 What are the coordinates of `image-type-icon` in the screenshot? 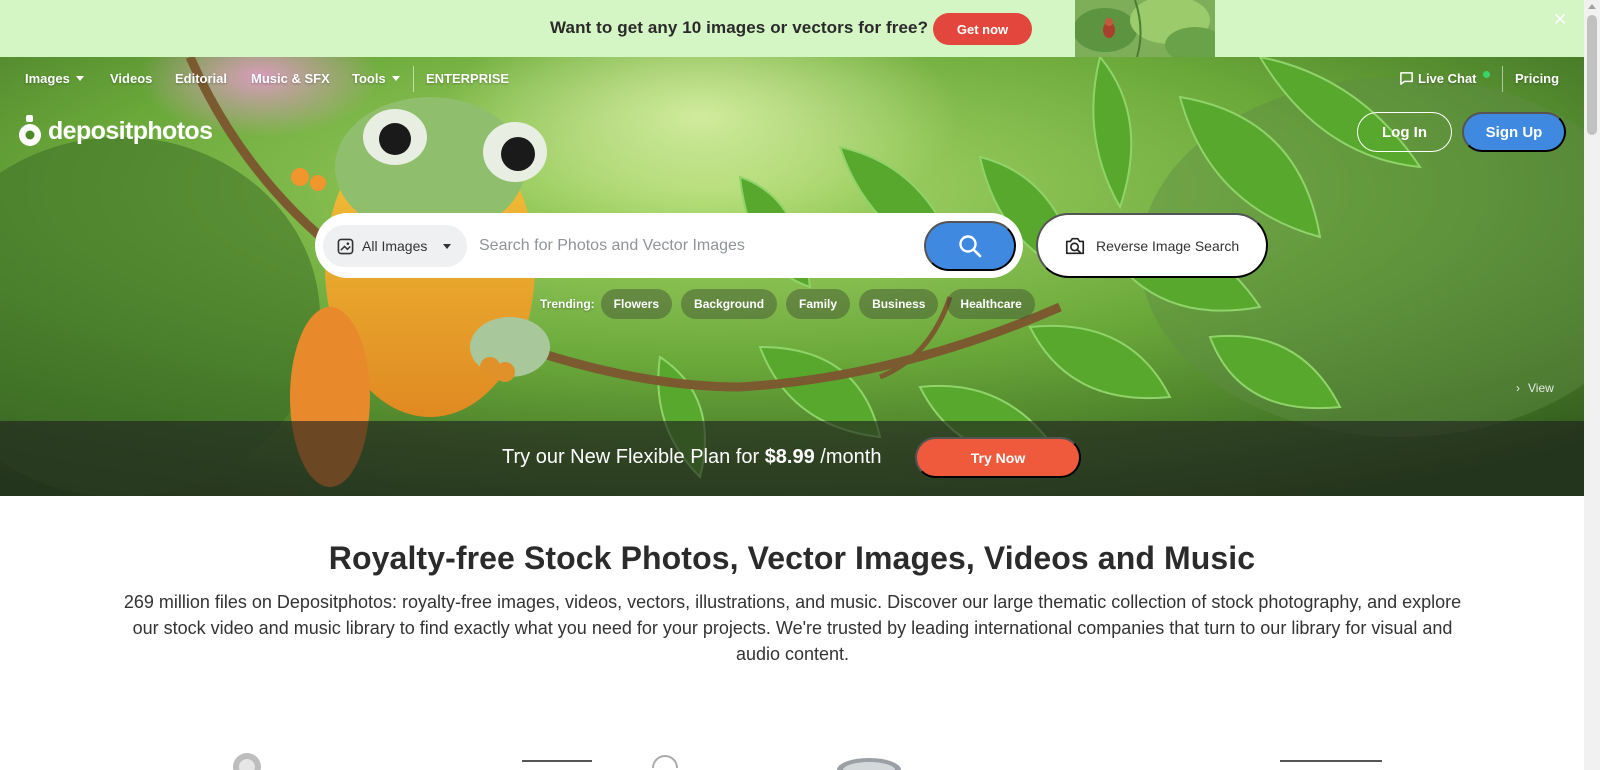 It's located at (345, 246).